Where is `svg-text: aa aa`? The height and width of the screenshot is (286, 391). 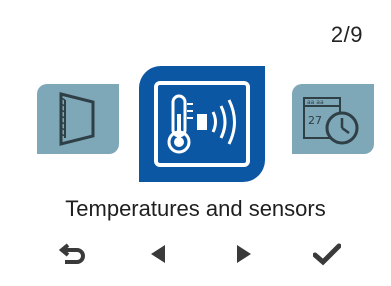
svg-text: aa aa is located at coordinates (315, 102).